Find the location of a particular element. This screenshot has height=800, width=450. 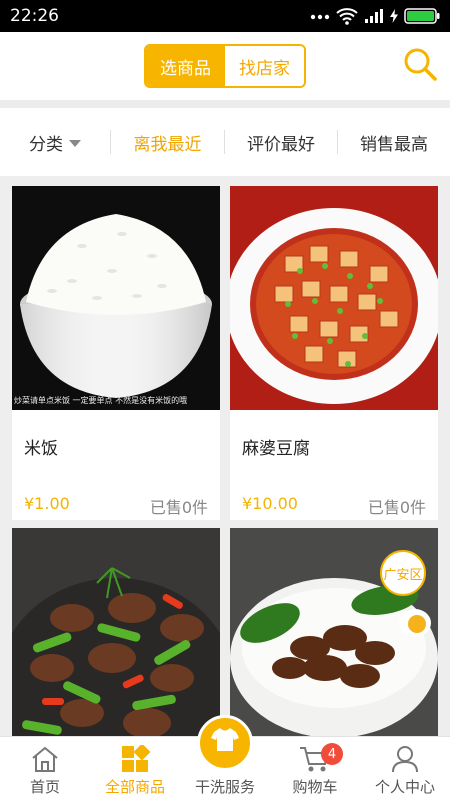

signal-icon is located at coordinates (374, 16).